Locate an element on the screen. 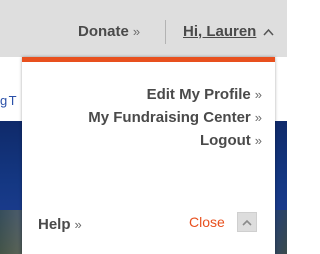  donate-link: Donate» is located at coordinates (109, 31).